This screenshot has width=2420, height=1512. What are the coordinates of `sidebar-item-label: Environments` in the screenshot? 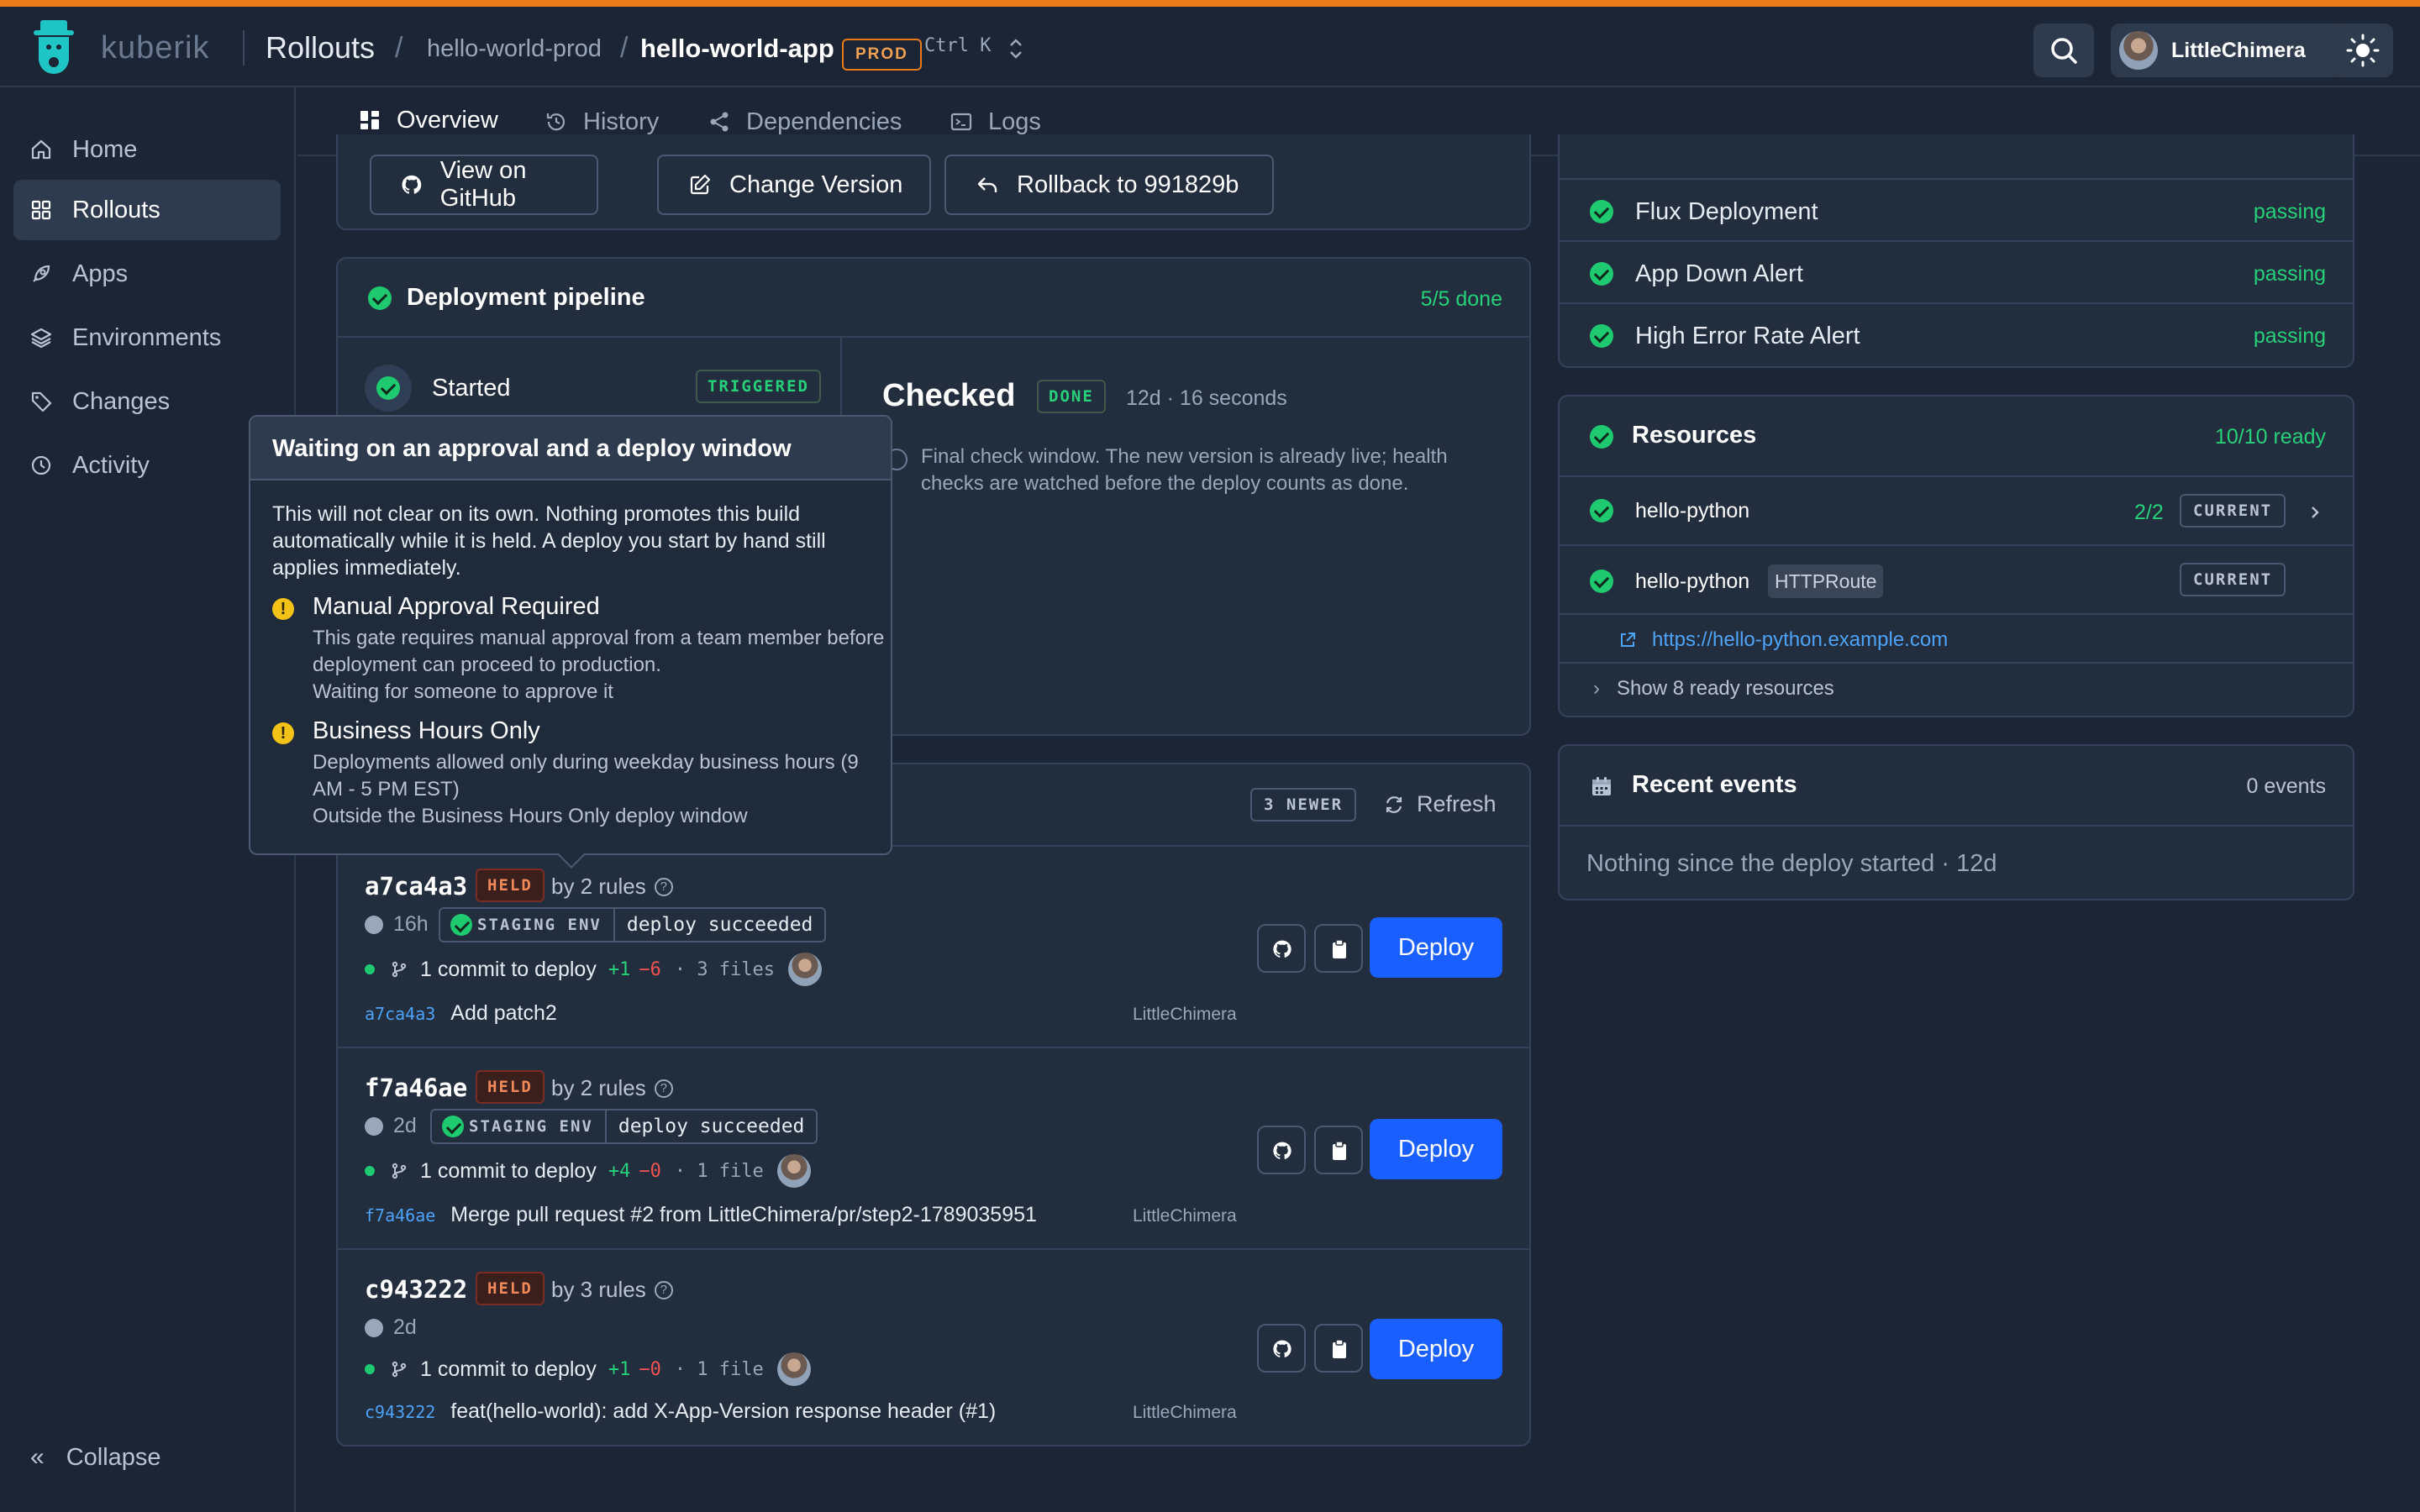 It's located at (147, 337).